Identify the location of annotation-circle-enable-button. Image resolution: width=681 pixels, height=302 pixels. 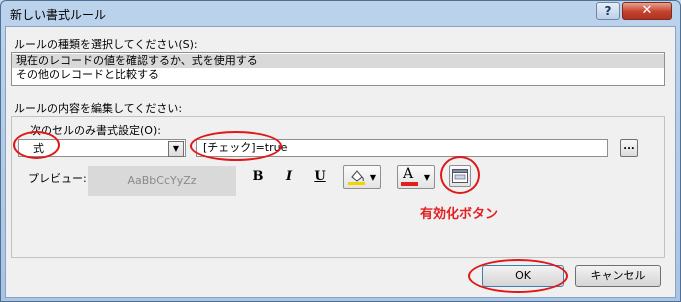
(460, 175).